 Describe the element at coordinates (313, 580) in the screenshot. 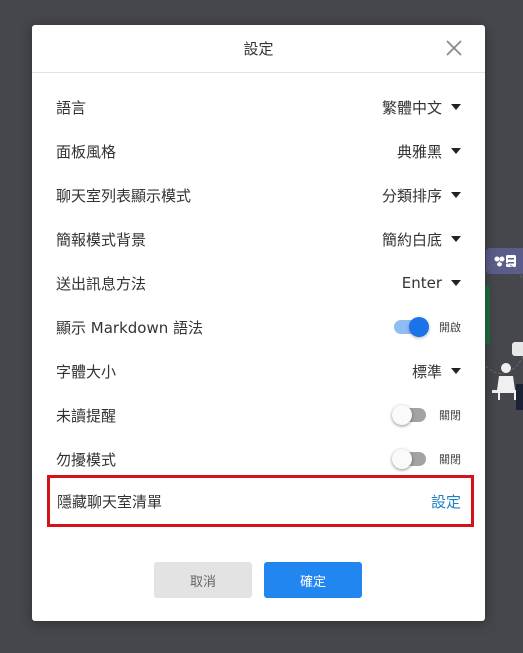

I see `confirm-button: 確定` at that location.